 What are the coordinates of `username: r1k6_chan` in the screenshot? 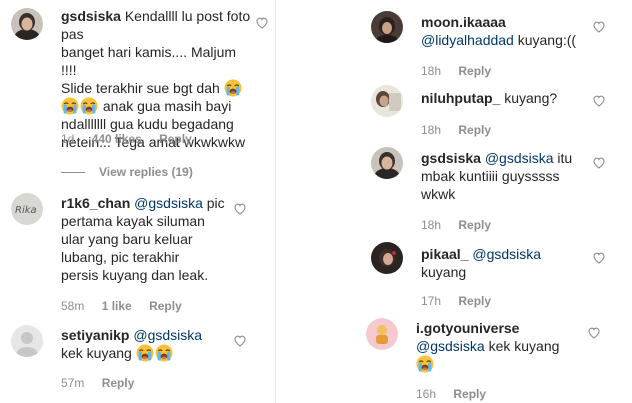 It's located at (95, 203).